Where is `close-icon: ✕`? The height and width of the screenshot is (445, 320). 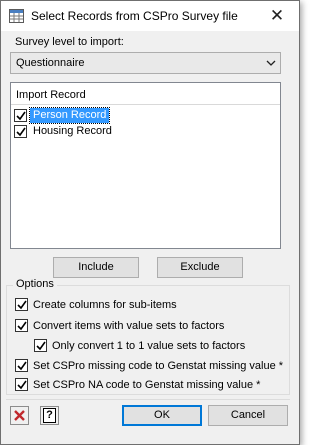
close-icon: ✕ is located at coordinates (277, 15).